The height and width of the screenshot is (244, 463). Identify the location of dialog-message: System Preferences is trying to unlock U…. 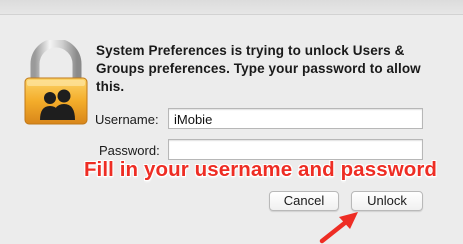
(258, 68).